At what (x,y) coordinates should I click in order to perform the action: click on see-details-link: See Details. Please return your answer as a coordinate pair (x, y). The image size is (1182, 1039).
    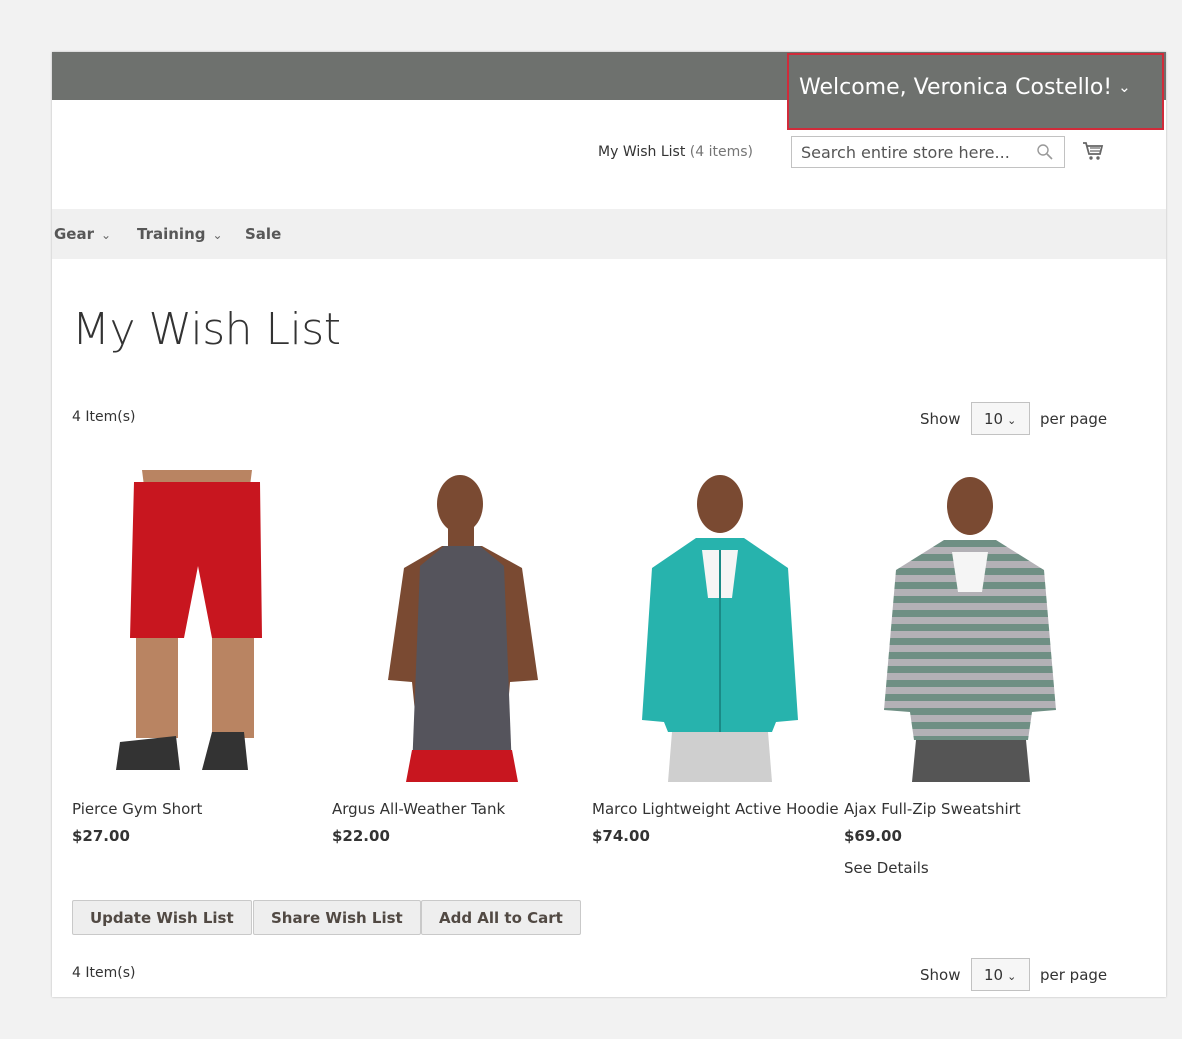
    Looking at the image, I should click on (886, 868).